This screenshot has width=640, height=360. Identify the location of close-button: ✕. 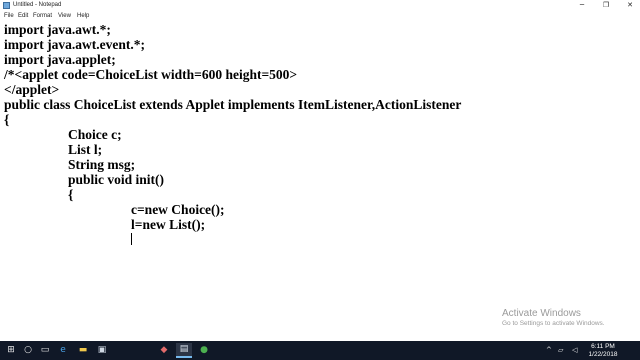
(630, 5).